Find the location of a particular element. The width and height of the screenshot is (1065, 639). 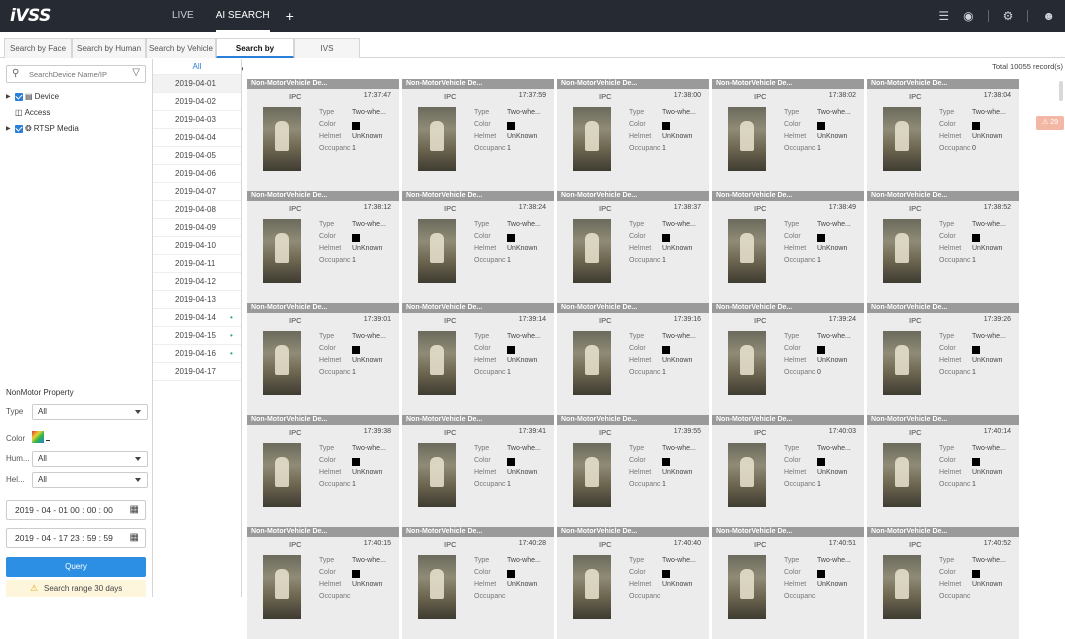

date-item: 2019-04-09 is located at coordinates (197, 228).